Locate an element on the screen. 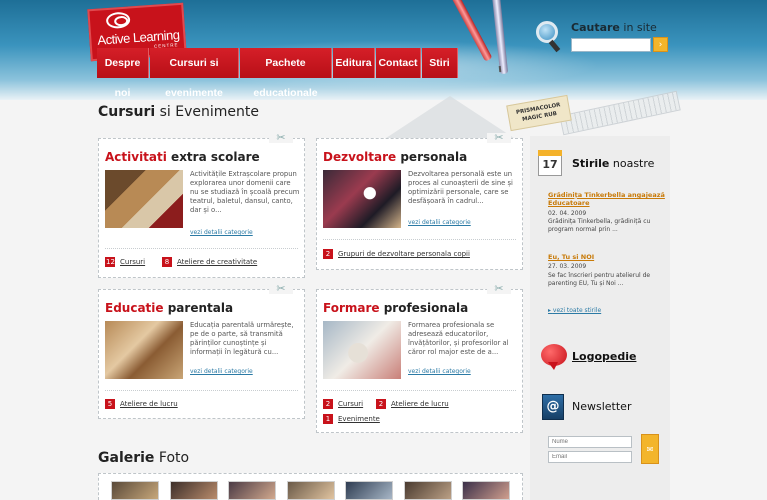 The width and height of the screenshot is (767, 500). newsletter-name-input is located at coordinates (590, 442).